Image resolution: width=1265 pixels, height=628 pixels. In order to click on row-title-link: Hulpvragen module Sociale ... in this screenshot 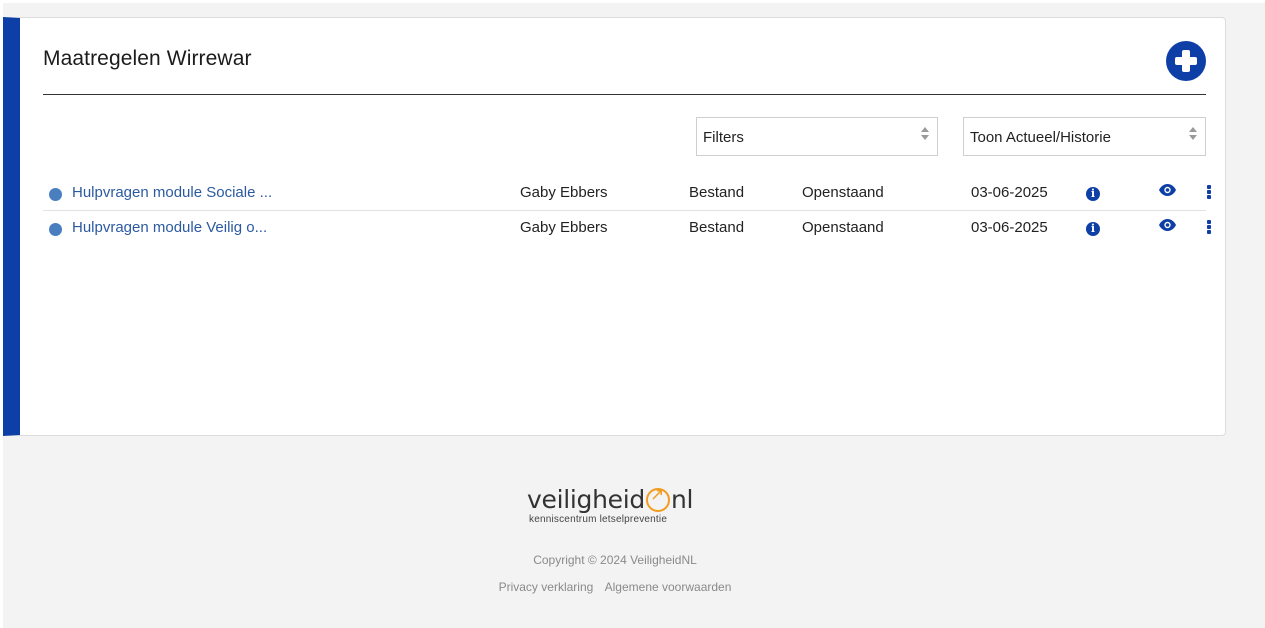, I will do `click(172, 192)`.